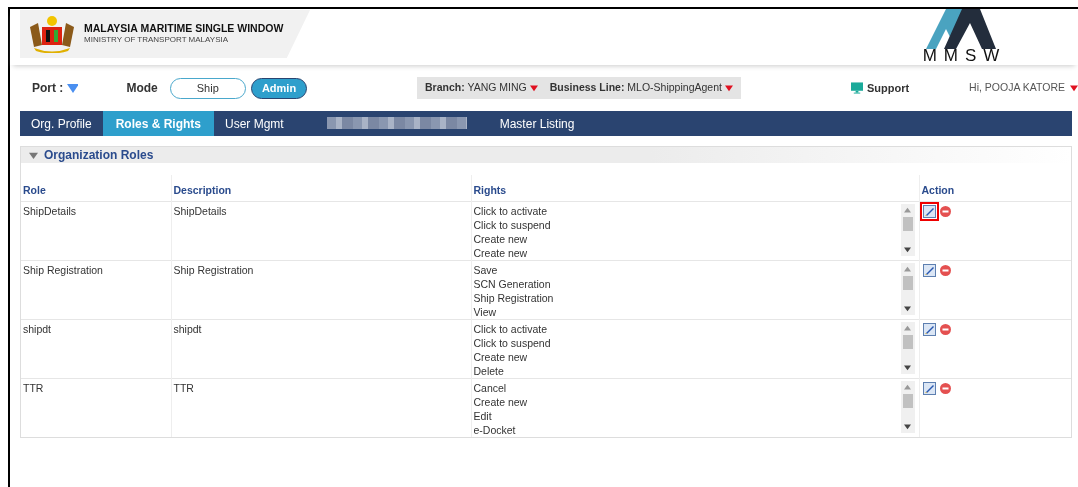  I want to click on rights-item: e-Docket, so click(495, 429).